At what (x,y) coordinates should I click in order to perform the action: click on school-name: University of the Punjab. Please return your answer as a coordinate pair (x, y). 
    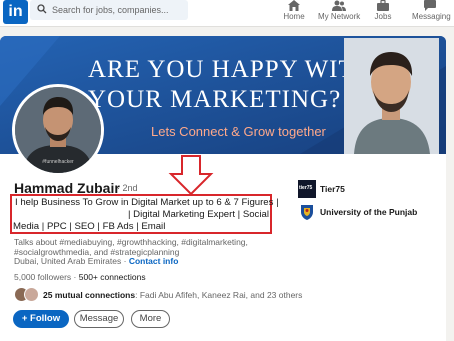
    Looking at the image, I should click on (369, 212).